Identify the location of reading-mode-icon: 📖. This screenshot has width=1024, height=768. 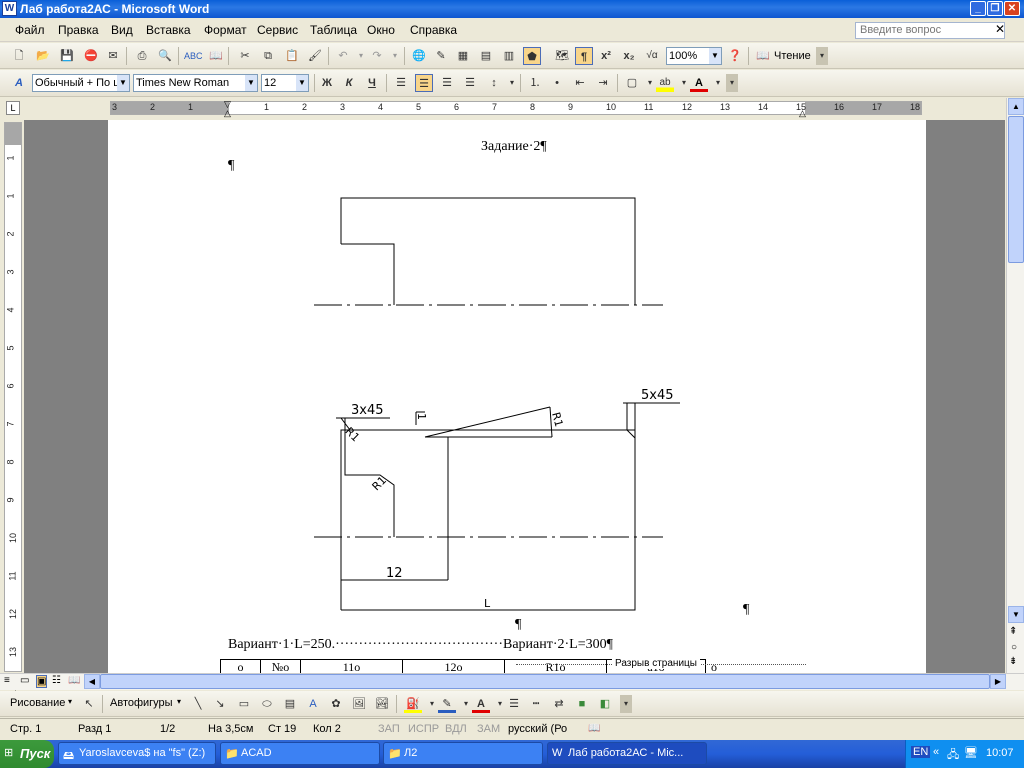
(763, 56).